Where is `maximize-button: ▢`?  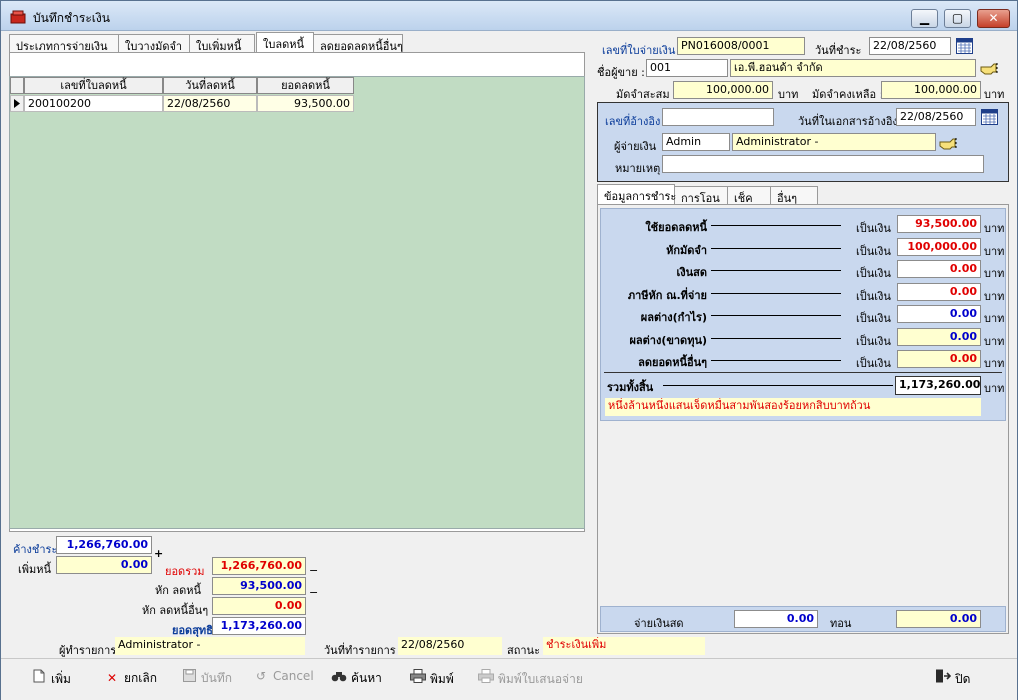 maximize-button: ▢ is located at coordinates (957, 18).